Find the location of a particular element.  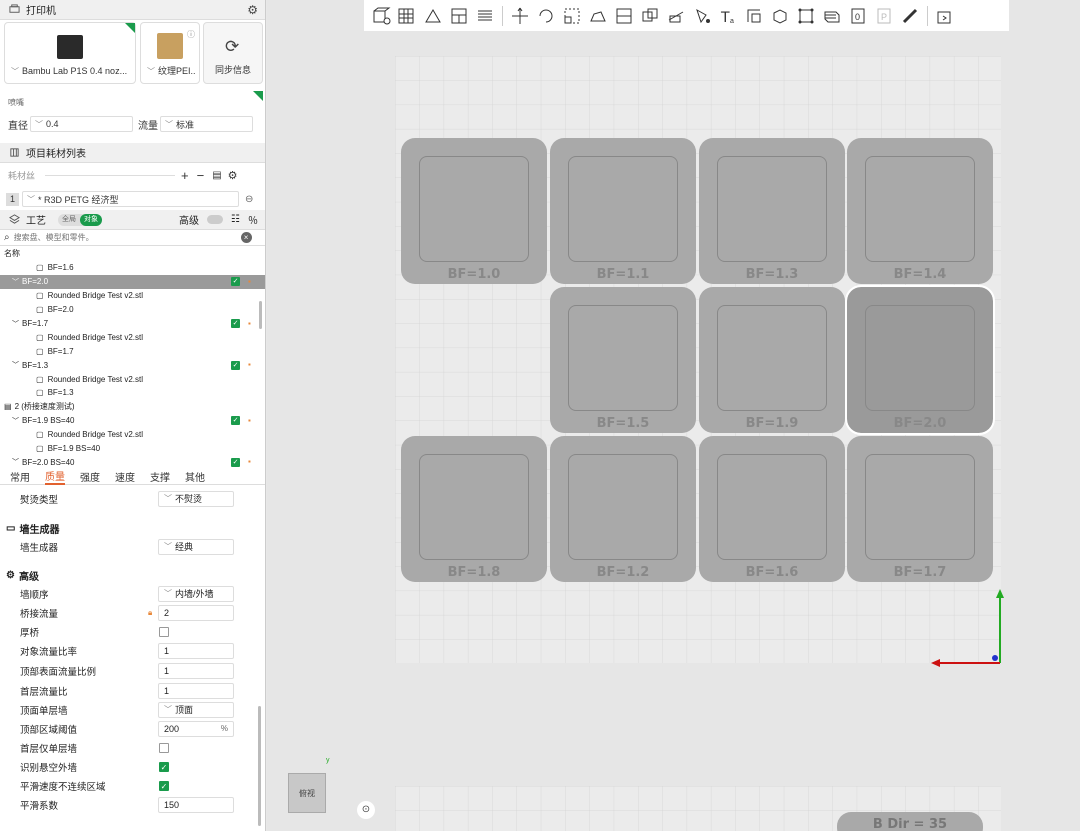

wall-generator-select: ﹀ 经典 is located at coordinates (196, 546).